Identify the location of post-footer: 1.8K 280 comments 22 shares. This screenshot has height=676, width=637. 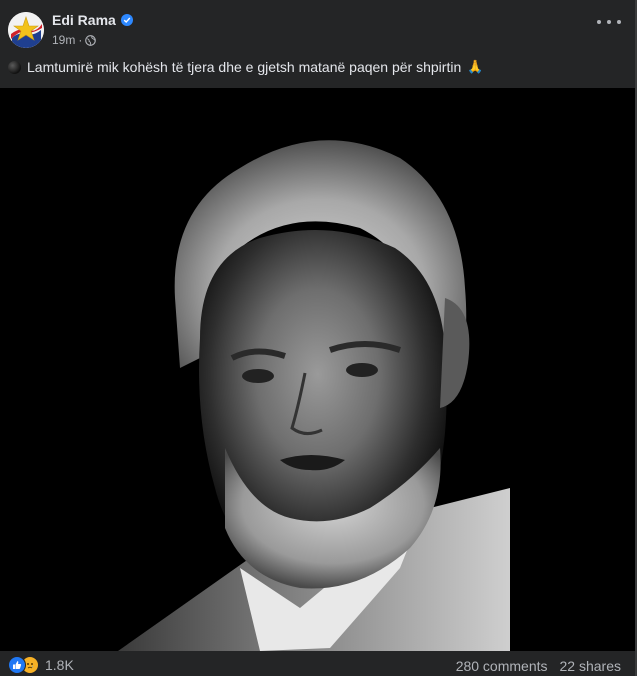
(317, 663).